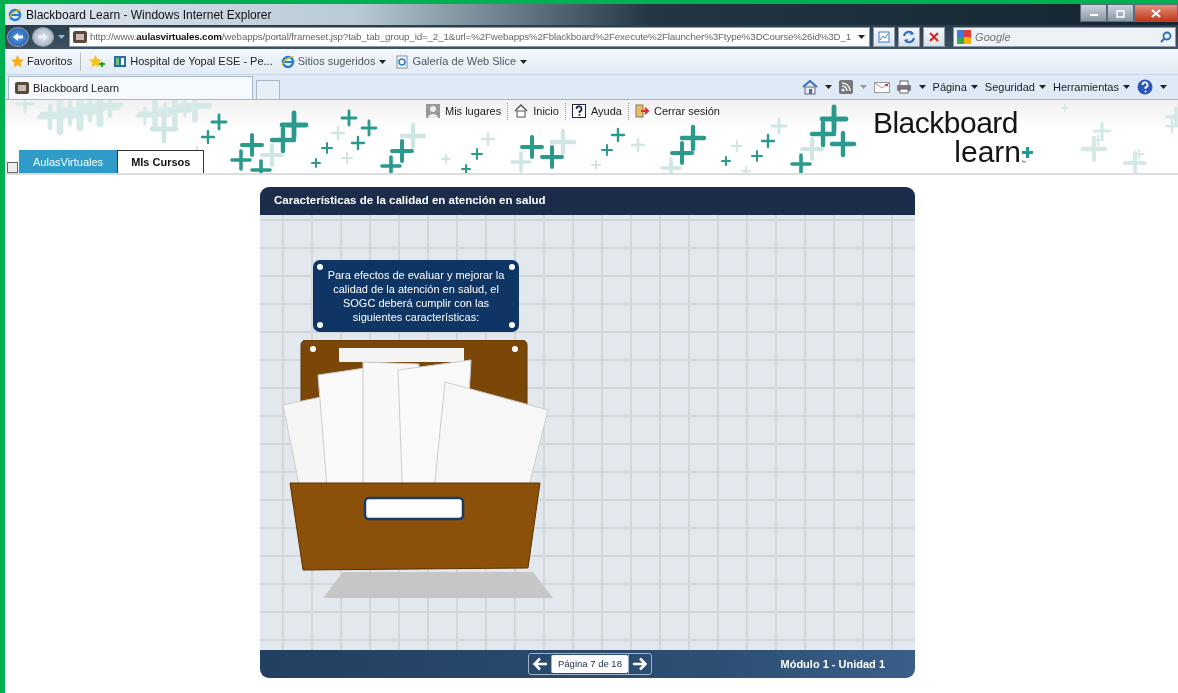 The height and width of the screenshot is (693, 1178). Describe the element at coordinates (845, 87) in the screenshot. I see `feeds-icon` at that location.